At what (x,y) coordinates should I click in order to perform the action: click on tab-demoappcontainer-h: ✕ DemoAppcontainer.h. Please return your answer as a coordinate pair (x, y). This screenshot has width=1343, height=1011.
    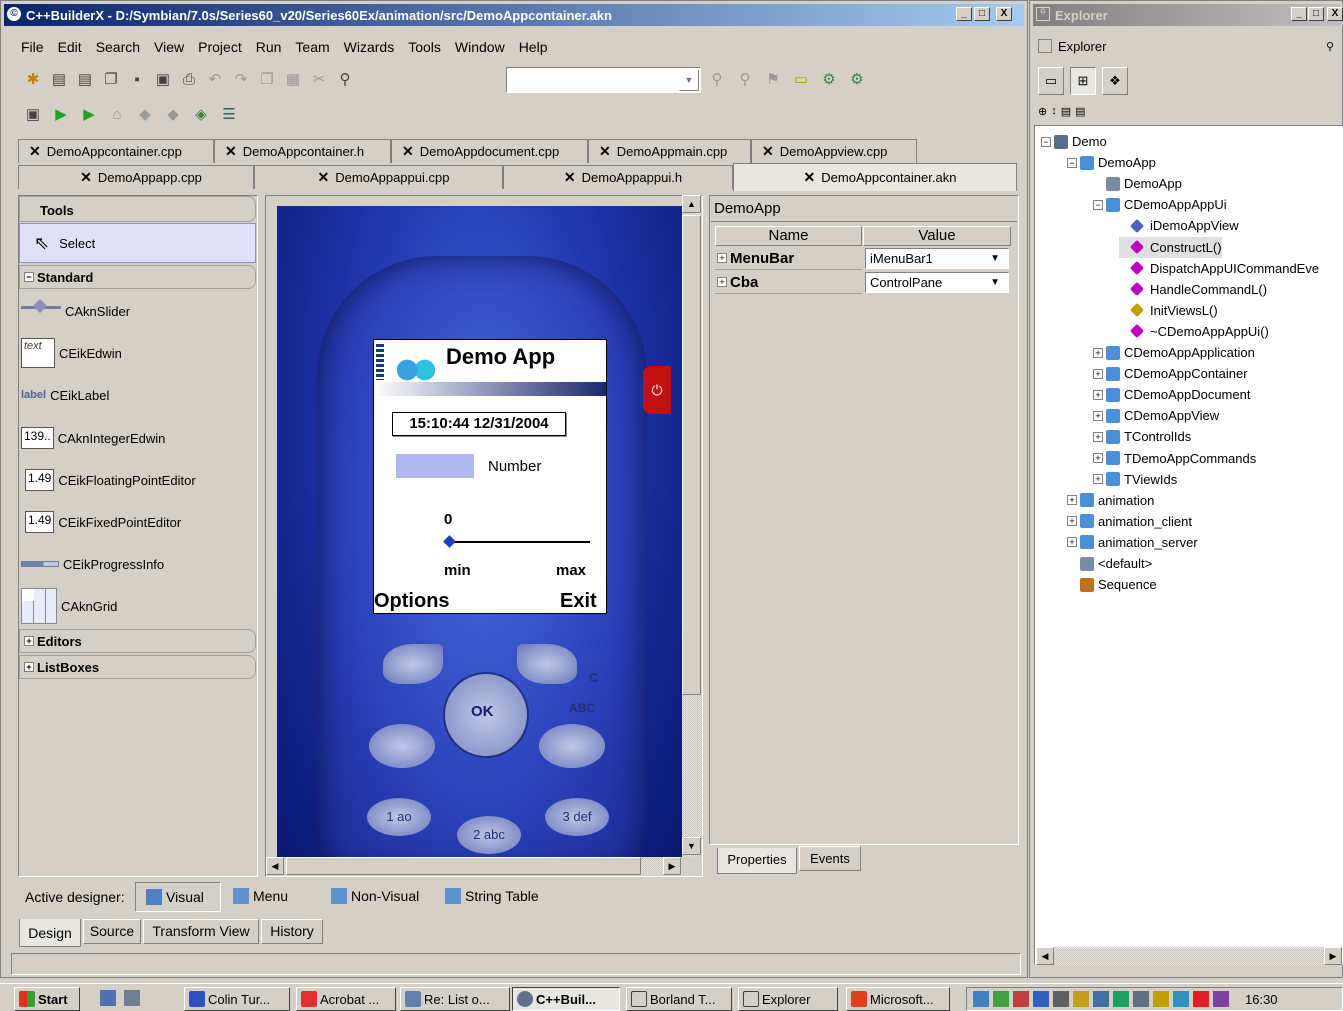
    Looking at the image, I should click on (302, 151).